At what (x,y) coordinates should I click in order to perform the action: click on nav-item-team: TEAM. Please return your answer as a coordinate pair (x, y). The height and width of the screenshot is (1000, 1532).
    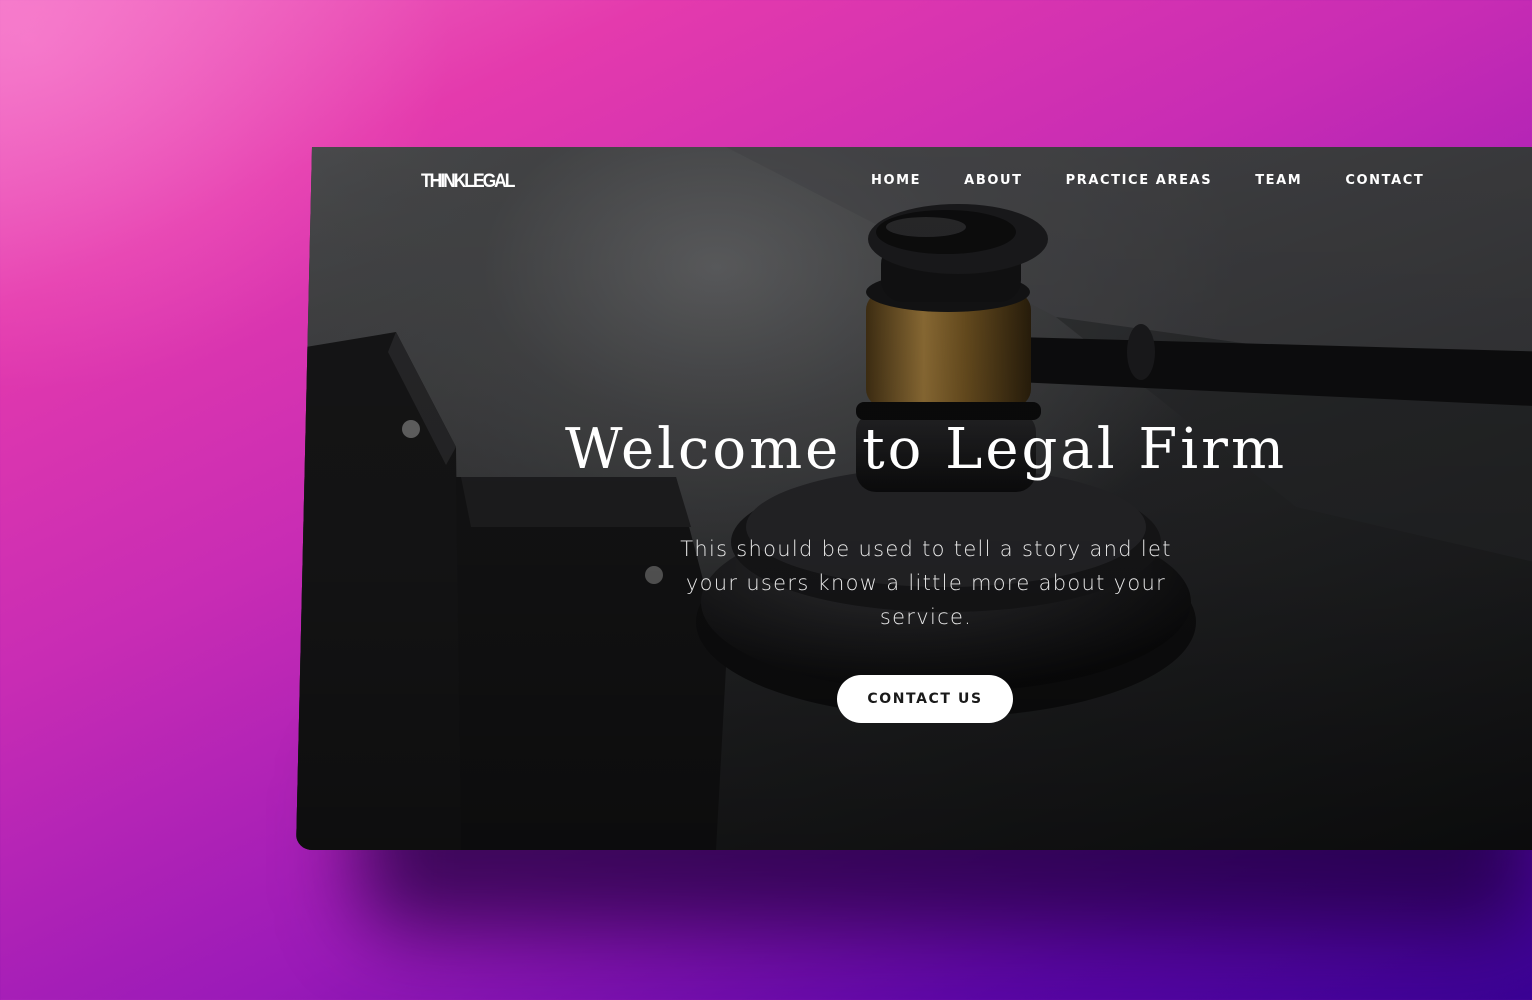
    Looking at the image, I should click on (1278, 180).